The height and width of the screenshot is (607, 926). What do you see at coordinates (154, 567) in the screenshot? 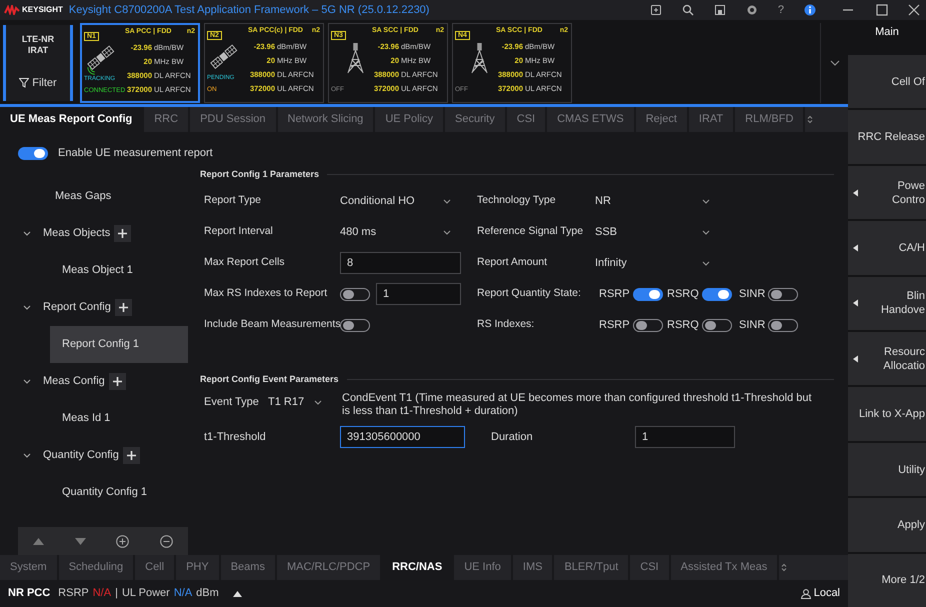
I see `tab: Cell` at bounding box center [154, 567].